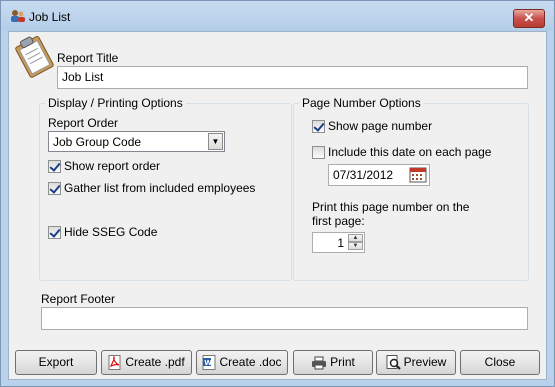 Image resolution: width=555 pixels, height=387 pixels. Describe the element at coordinates (418, 175) in the screenshot. I see `calendar-icon` at that location.